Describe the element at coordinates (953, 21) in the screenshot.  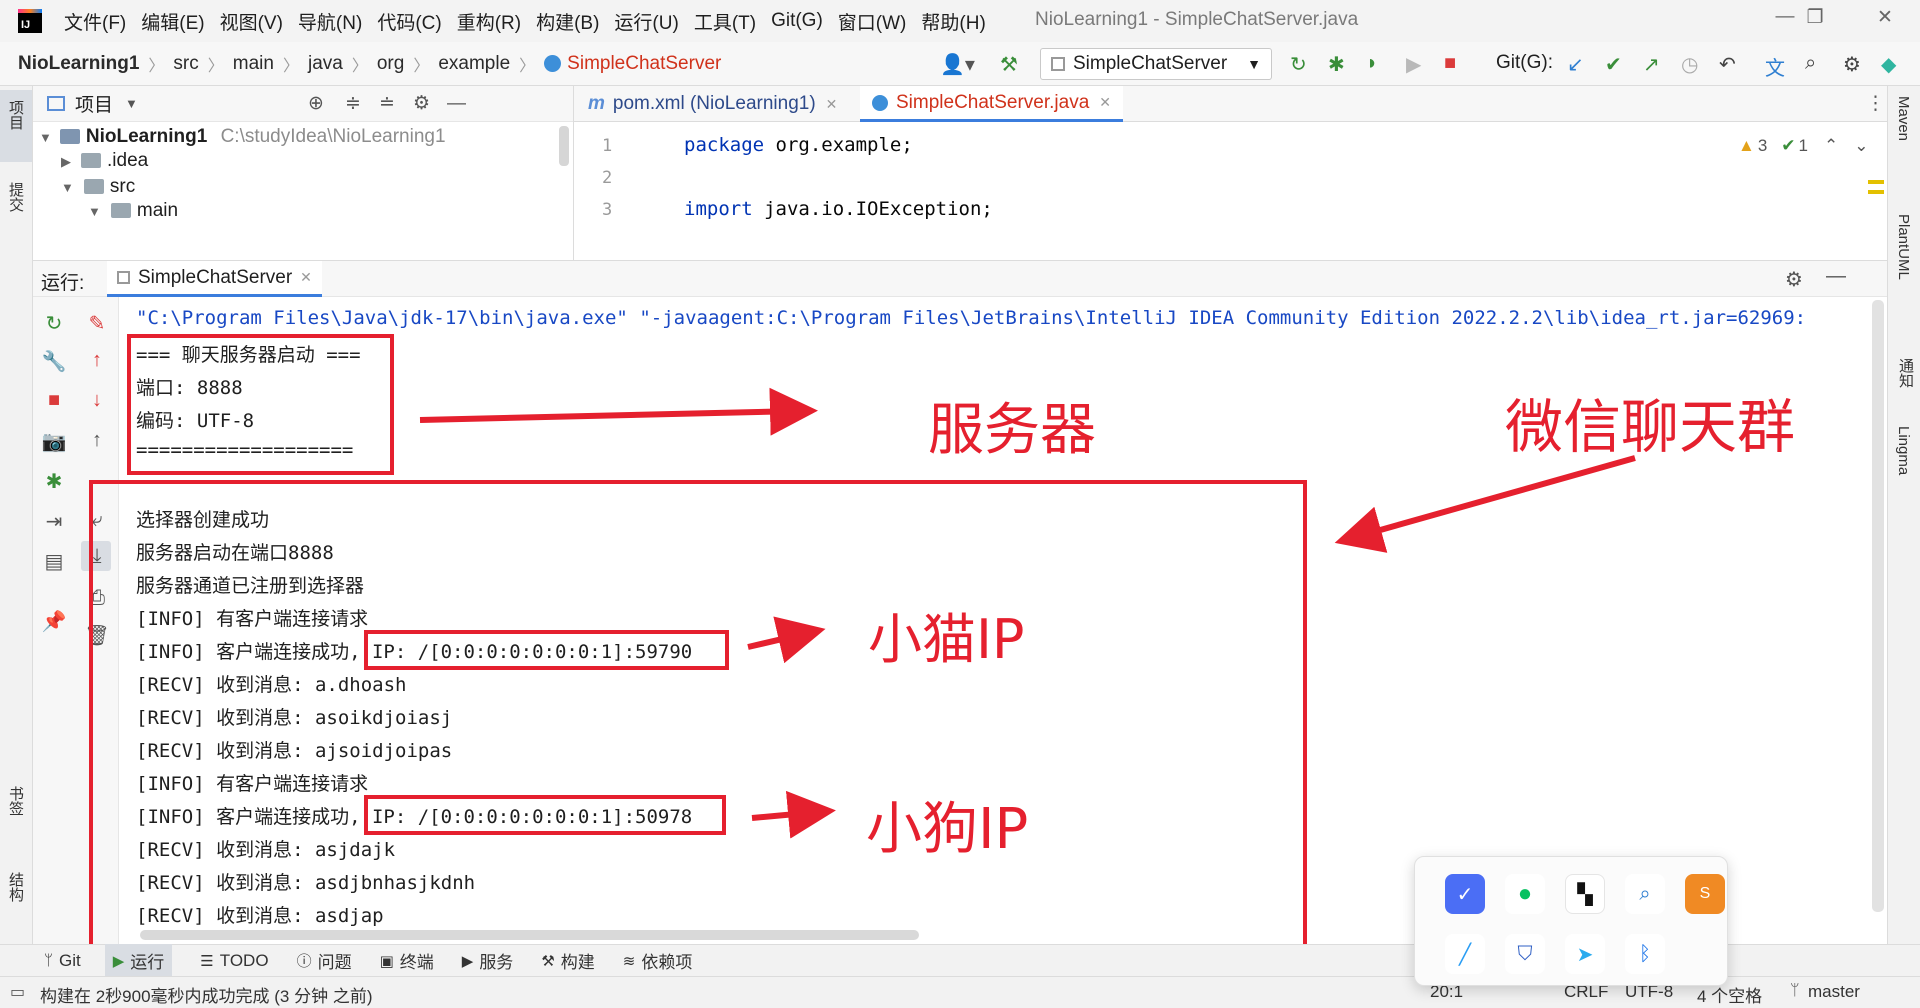
I see `menu-help: 帮助(H)` at that location.